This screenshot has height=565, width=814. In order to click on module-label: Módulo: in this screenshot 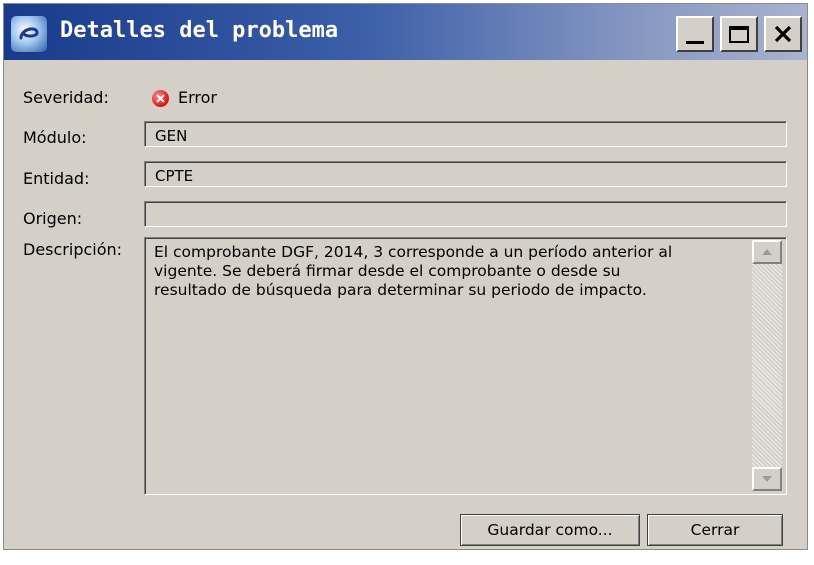, I will do `click(55, 137)`.